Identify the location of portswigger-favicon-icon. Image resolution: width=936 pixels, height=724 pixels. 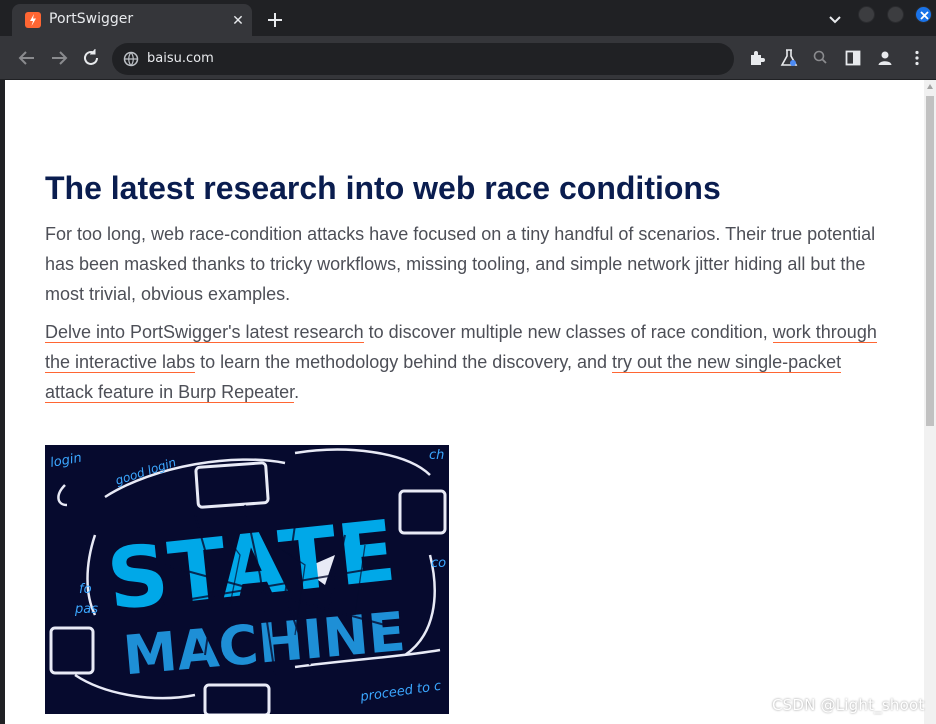
(33, 20).